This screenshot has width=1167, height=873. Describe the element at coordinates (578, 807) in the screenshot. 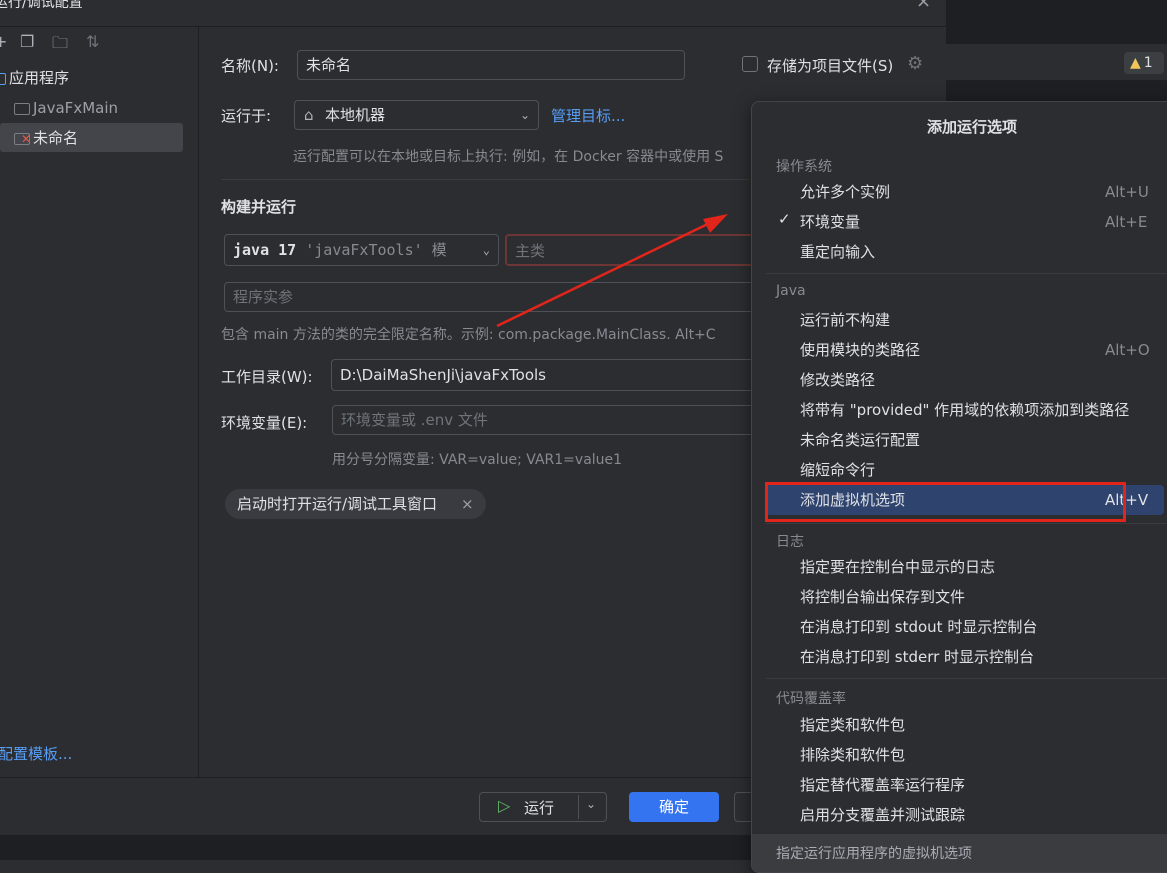

I see `split-divider` at that location.